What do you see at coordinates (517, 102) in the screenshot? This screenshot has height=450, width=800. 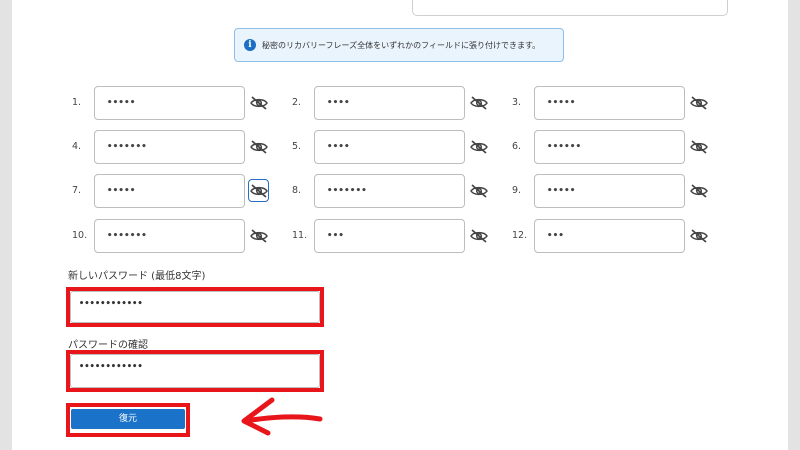 I see `word-number: 3.` at bounding box center [517, 102].